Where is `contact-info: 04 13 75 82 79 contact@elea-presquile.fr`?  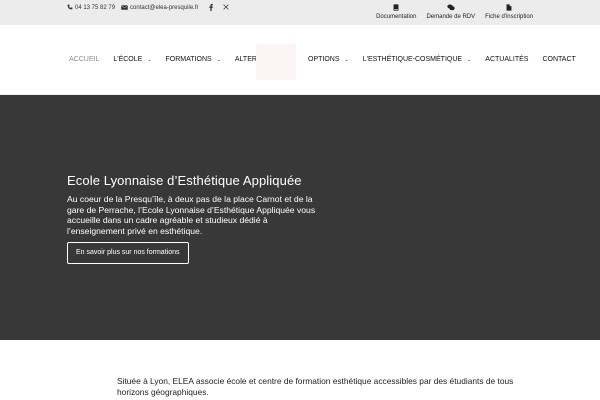 contact-info: 04 13 75 82 79 contact@elea-presquile.fr is located at coordinates (148, 8).